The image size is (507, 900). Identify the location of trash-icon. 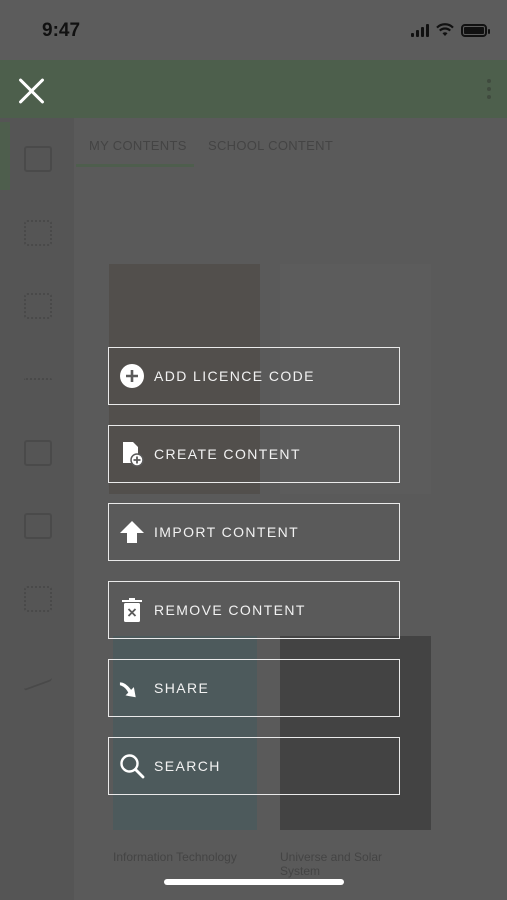
(132, 610).